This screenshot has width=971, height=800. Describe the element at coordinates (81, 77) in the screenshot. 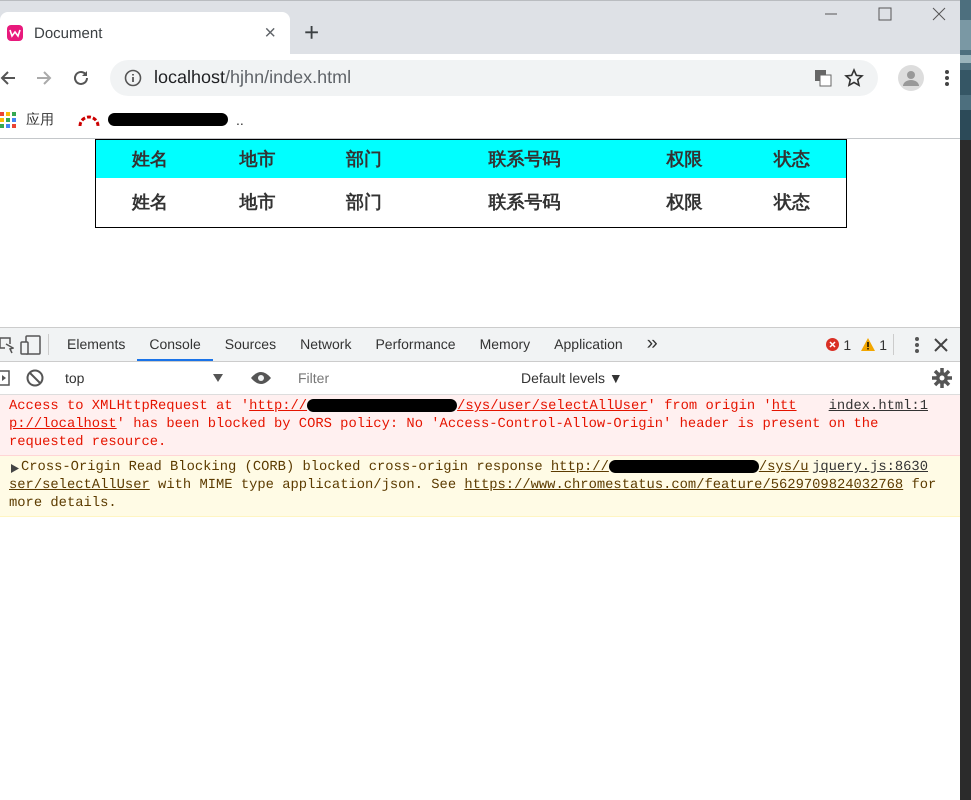

I see `reload-icon` at that location.